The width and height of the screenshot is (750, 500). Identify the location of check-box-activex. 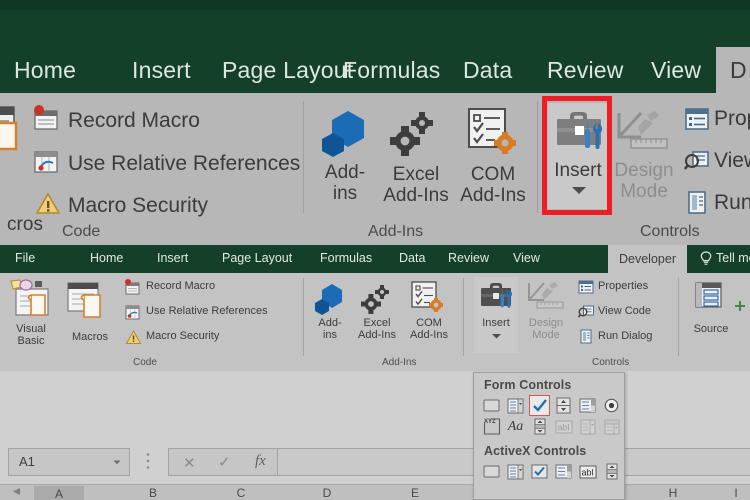
(539, 471).